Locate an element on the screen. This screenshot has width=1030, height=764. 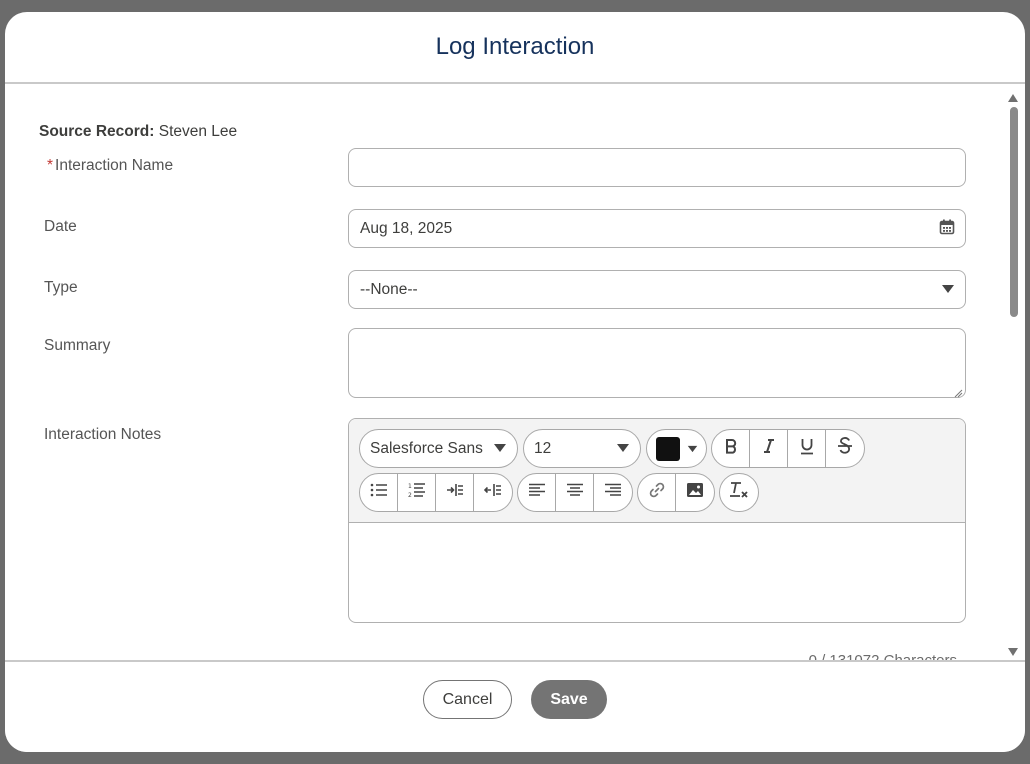
strikethrough-button is located at coordinates (845, 448).